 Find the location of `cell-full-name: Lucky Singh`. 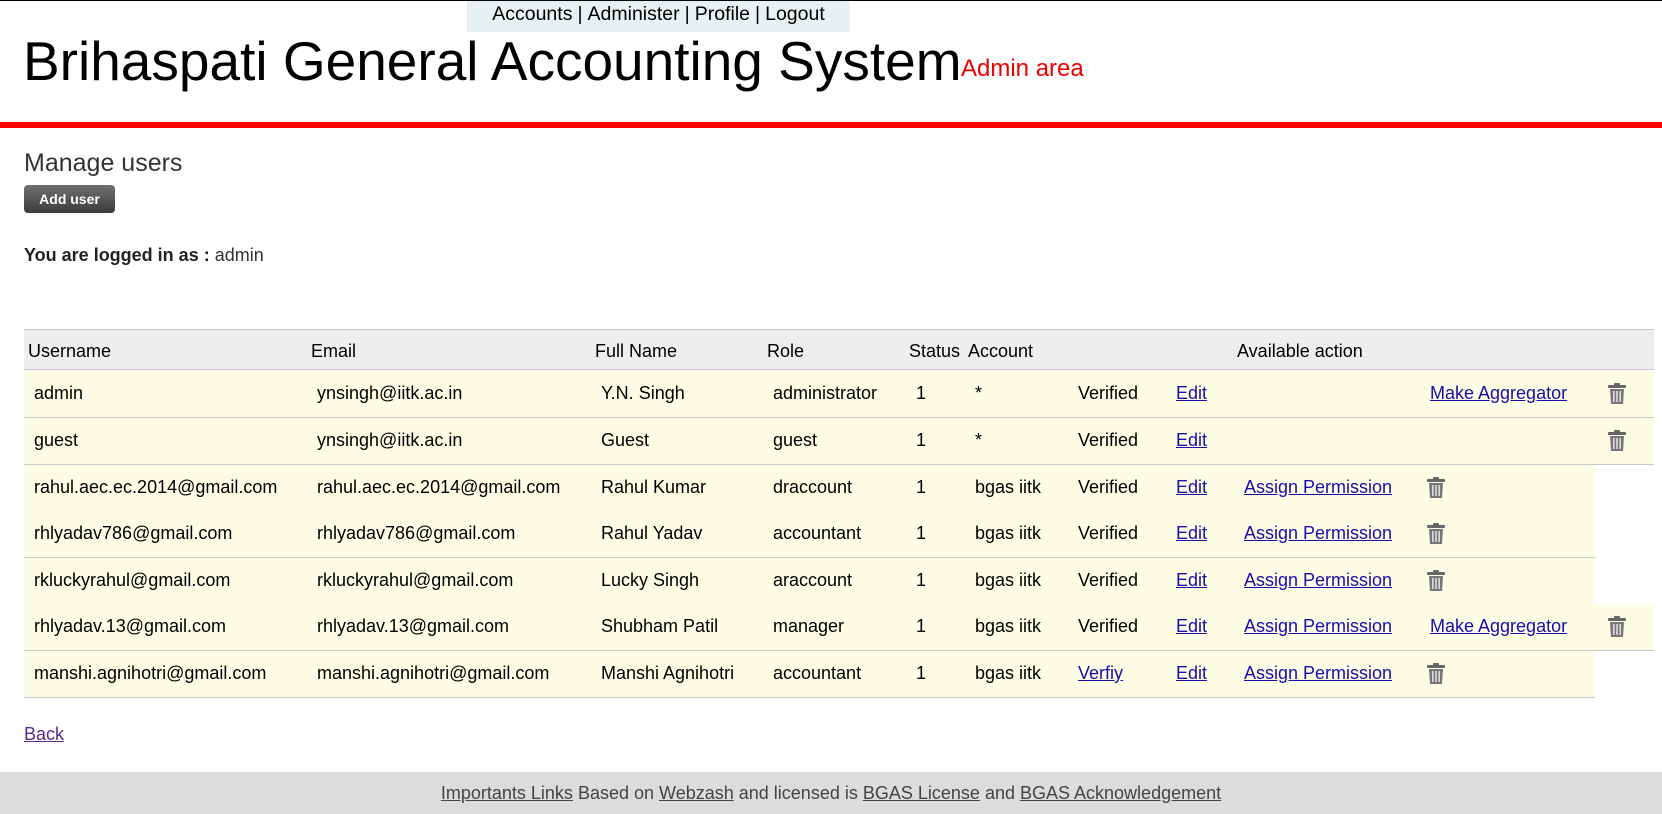

cell-full-name: Lucky Singh is located at coordinates (650, 580).